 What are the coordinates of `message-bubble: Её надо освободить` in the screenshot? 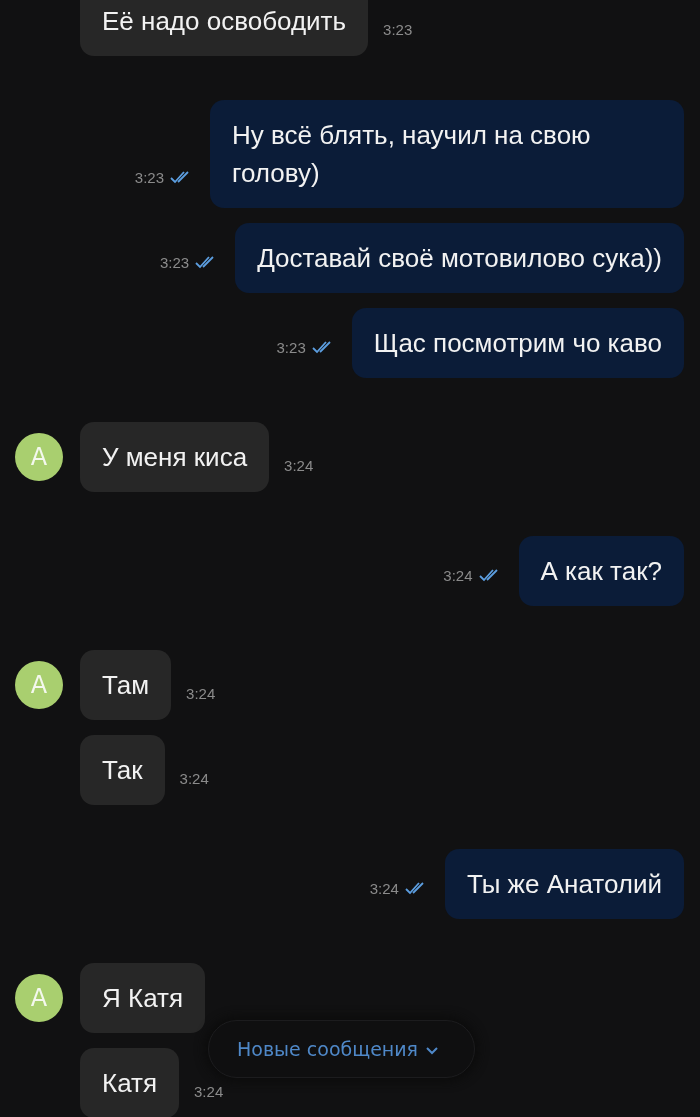 It's located at (224, 28).